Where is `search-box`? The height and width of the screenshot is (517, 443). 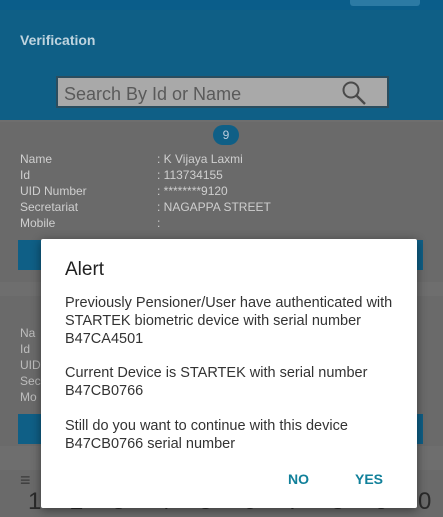
search-box is located at coordinates (222, 92).